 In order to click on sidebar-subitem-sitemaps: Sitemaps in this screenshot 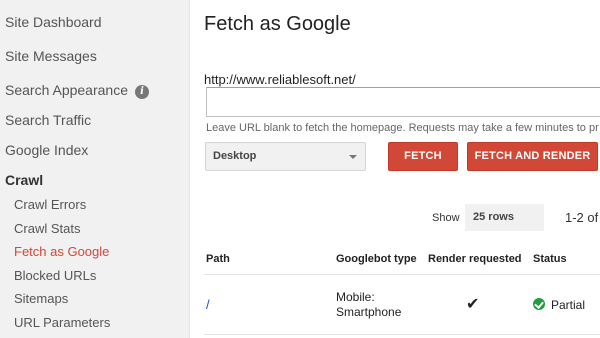, I will do `click(41, 298)`.